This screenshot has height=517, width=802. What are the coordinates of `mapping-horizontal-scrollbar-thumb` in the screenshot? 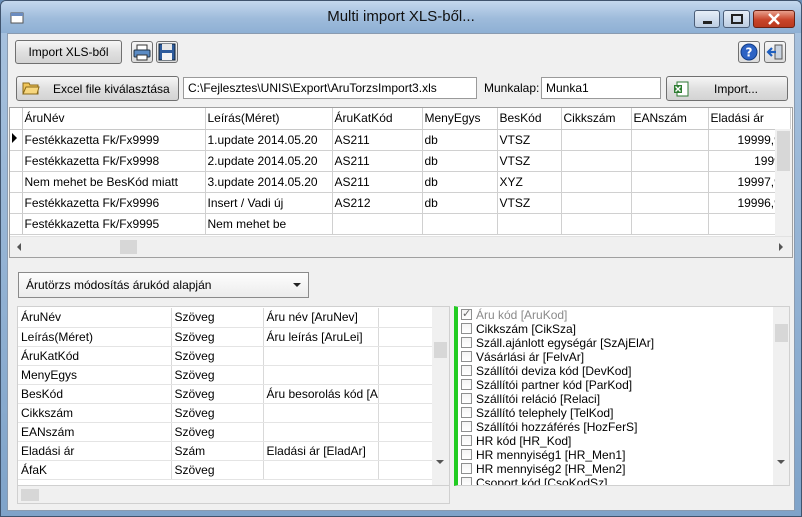 It's located at (30, 495).